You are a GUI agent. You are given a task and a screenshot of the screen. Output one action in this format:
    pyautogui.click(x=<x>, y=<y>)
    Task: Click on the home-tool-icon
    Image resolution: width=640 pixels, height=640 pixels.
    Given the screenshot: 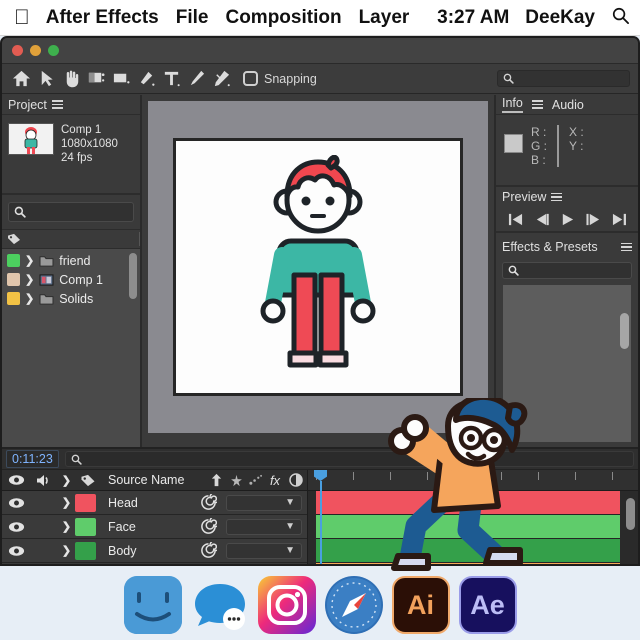 What is the action you would take?
    pyautogui.click(x=21, y=79)
    